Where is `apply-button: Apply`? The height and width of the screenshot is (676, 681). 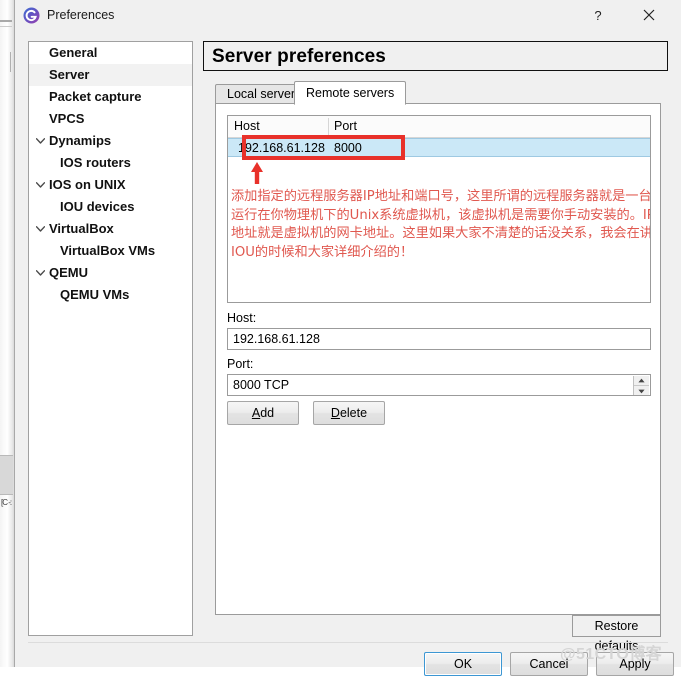
apply-button: Apply is located at coordinates (635, 664).